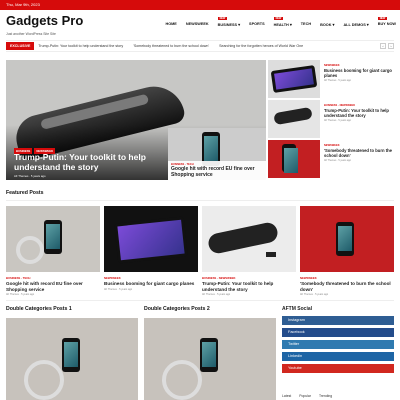 The image size is (400, 400). I want to click on nav-health: NEW HEALTH ▾, so click(282, 22).